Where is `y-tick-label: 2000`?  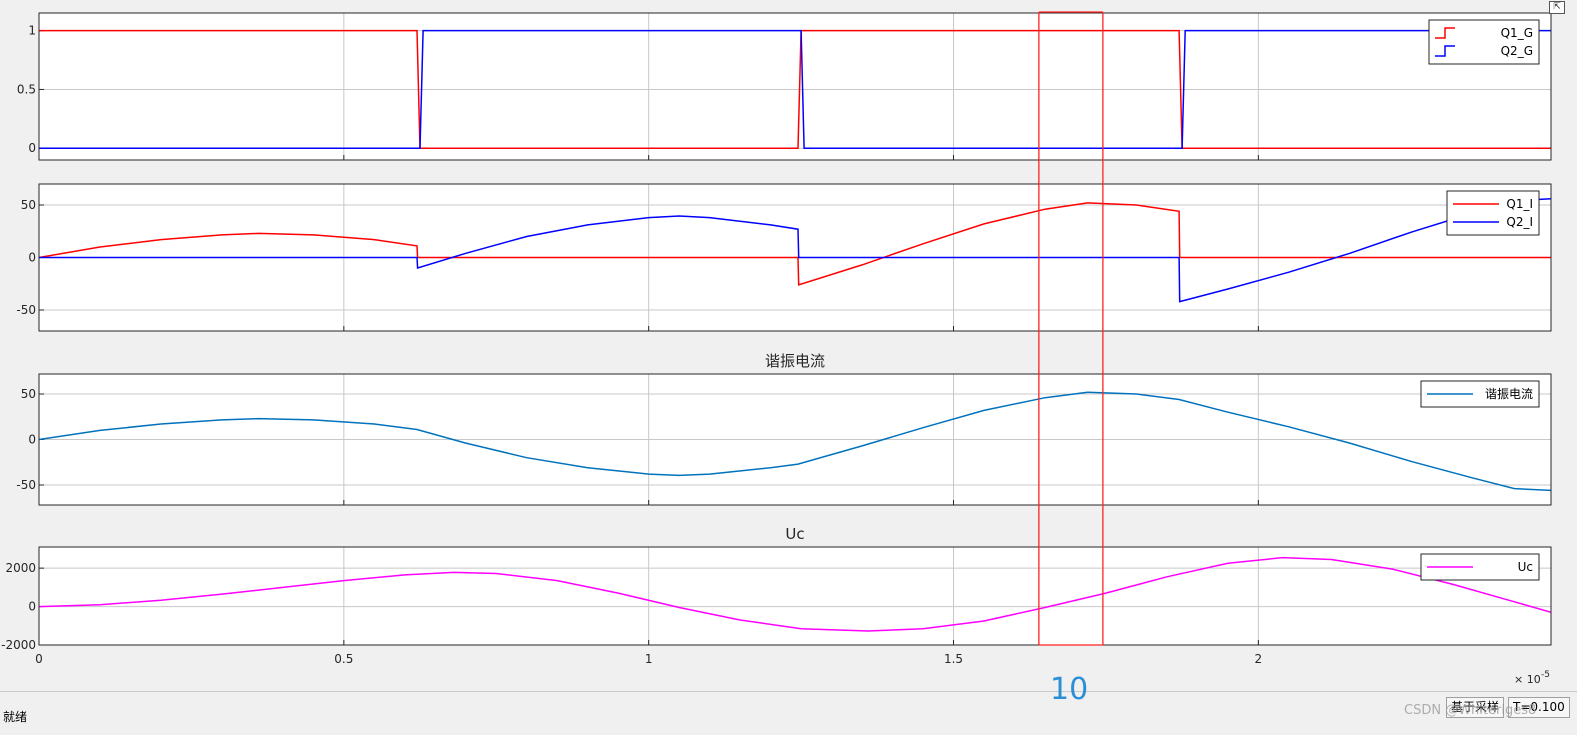 y-tick-label: 2000 is located at coordinates (20, 568).